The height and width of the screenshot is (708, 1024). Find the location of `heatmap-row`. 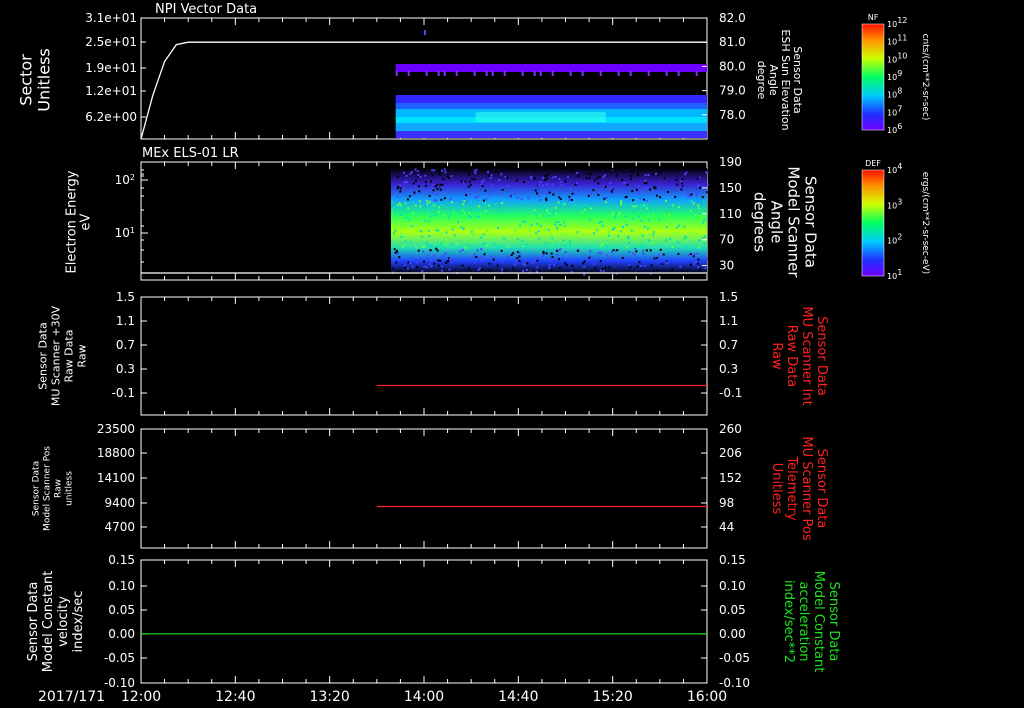

heatmap-row is located at coordinates (551, 99).